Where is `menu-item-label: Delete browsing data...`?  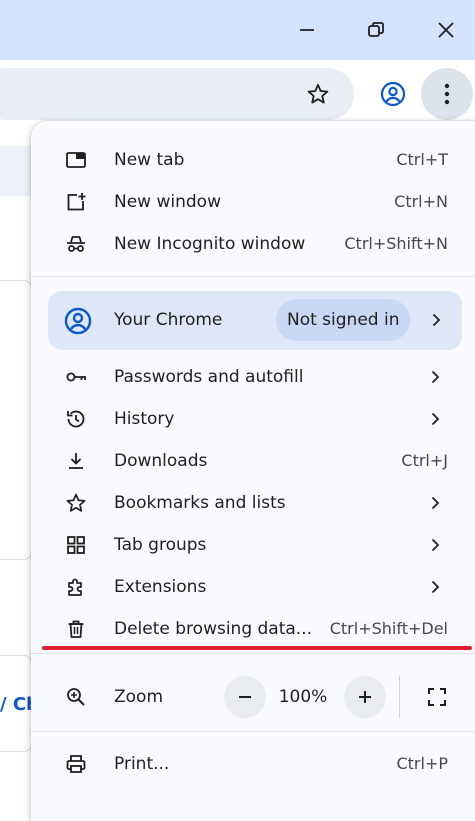 menu-item-label: Delete browsing data... is located at coordinates (213, 629).